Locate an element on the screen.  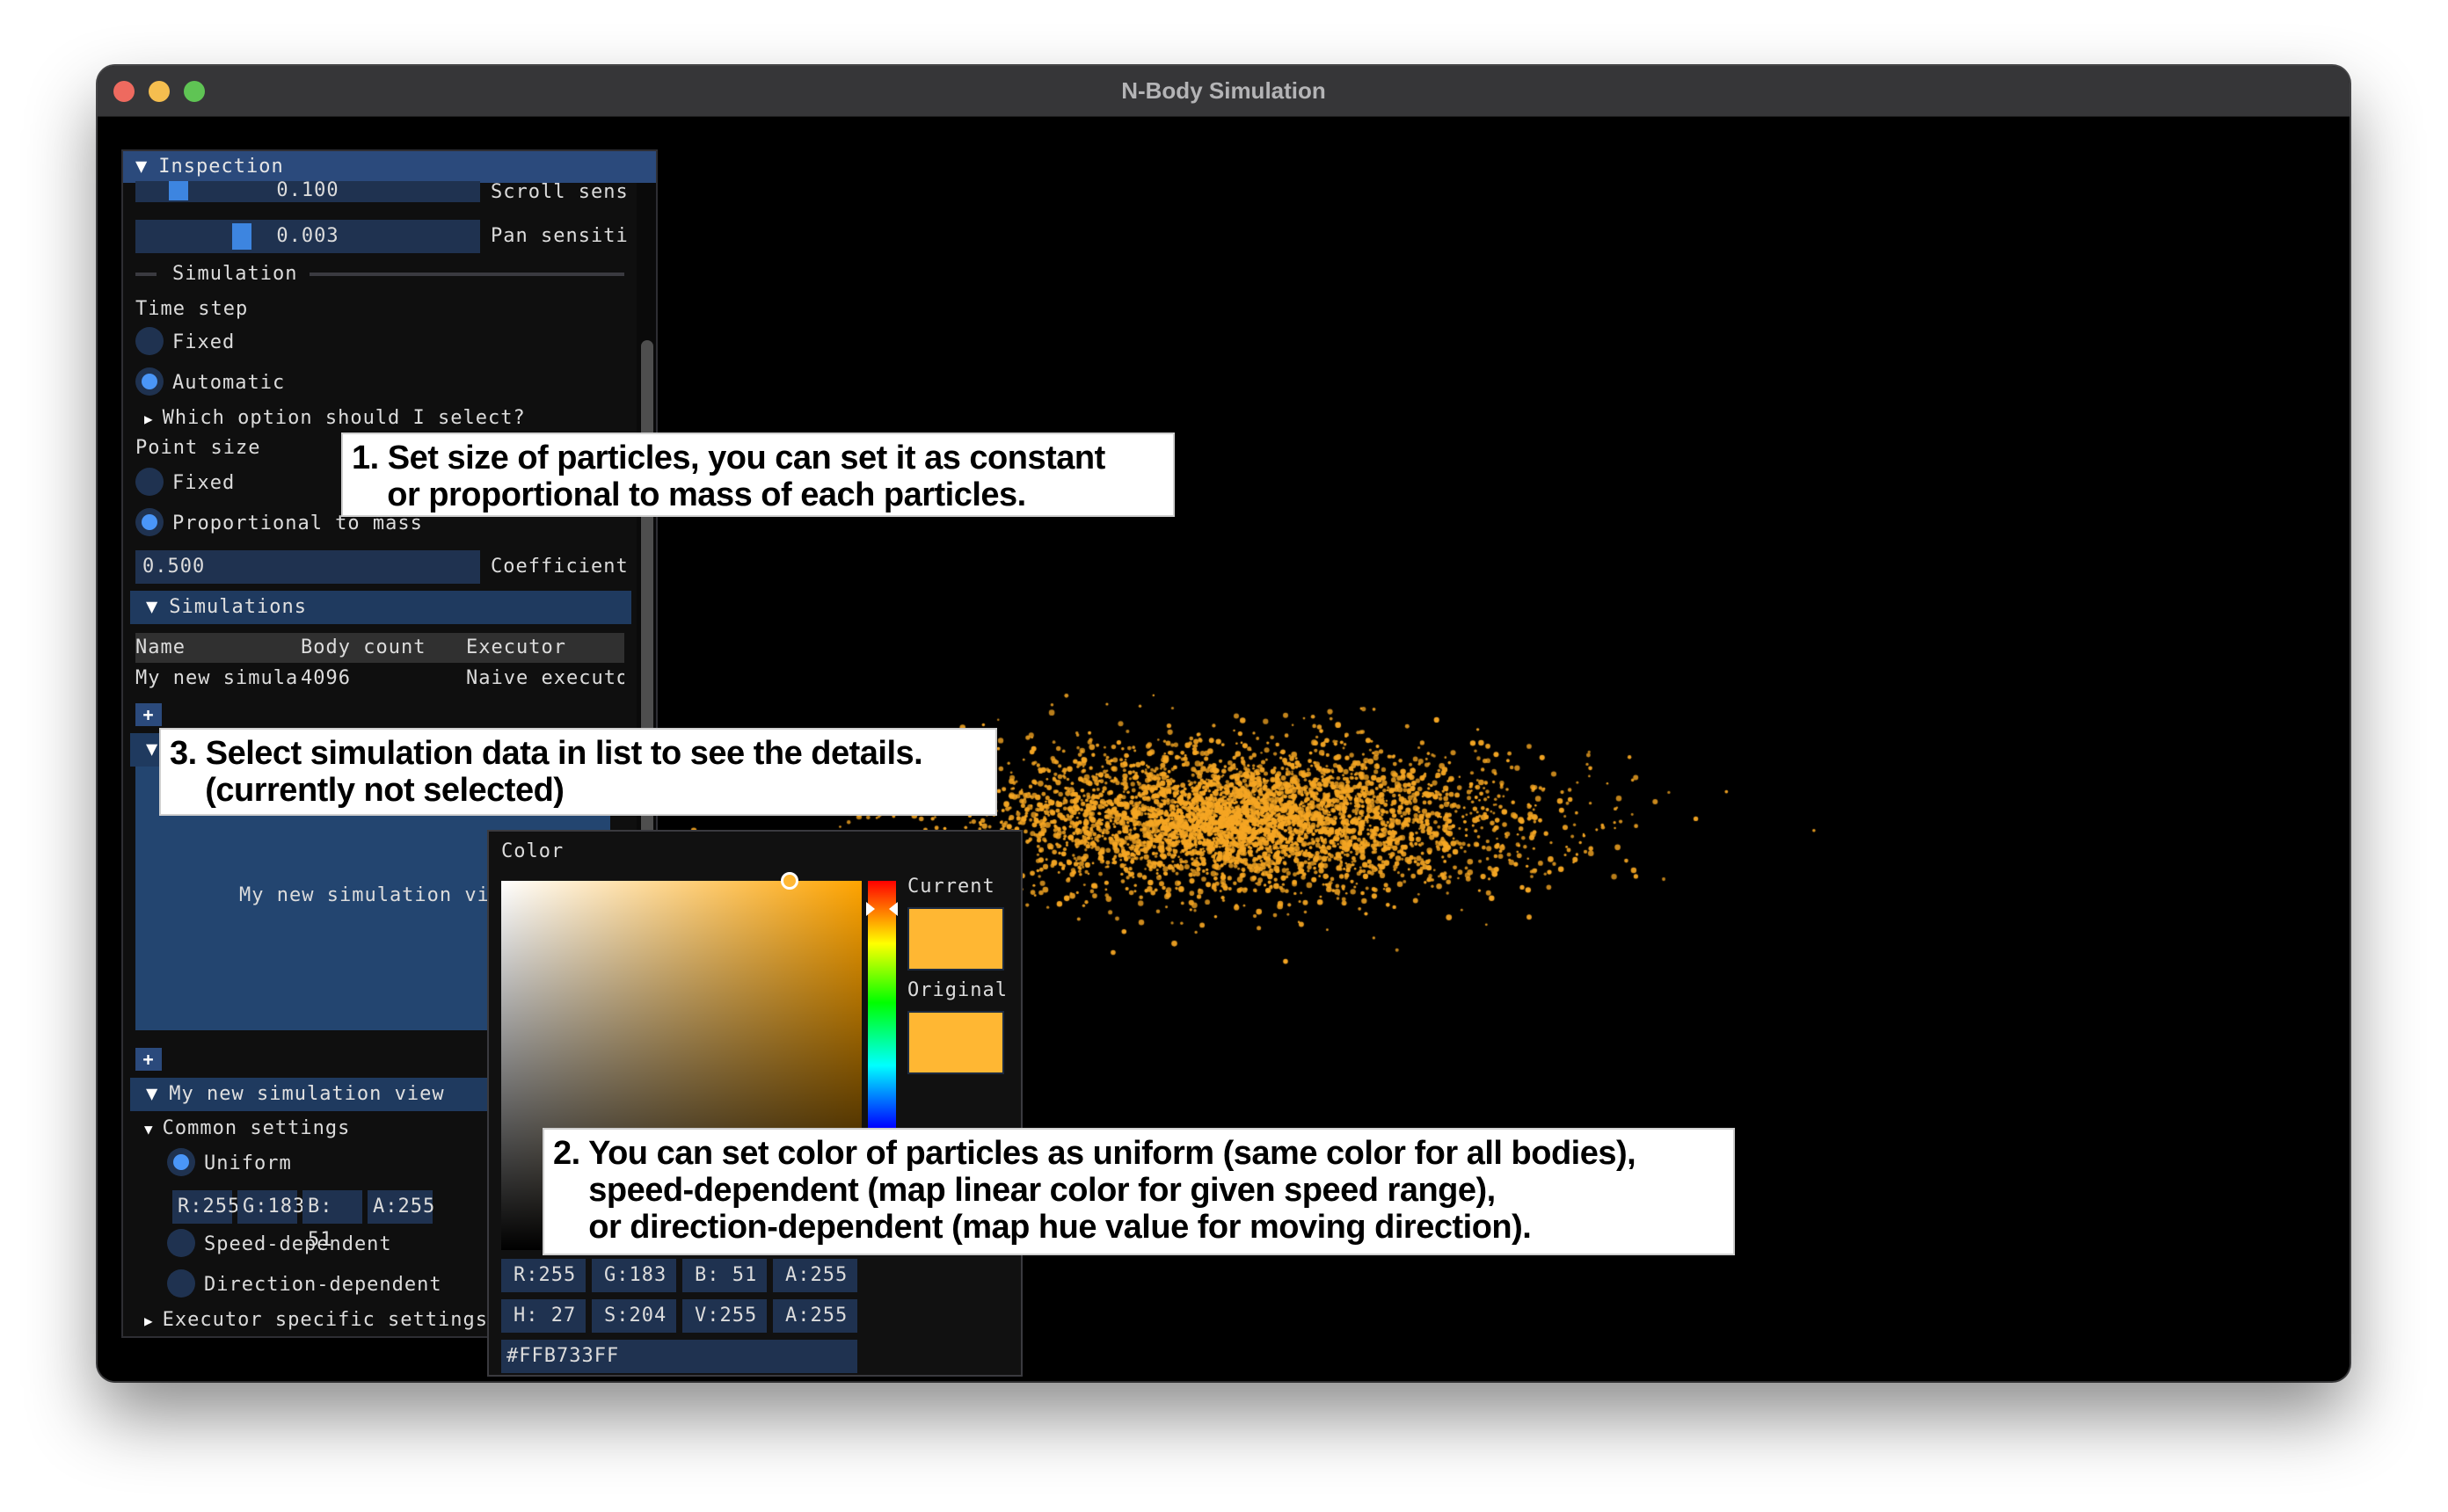
simulations-table-header: Name Body count Executor is located at coordinates (379, 648).